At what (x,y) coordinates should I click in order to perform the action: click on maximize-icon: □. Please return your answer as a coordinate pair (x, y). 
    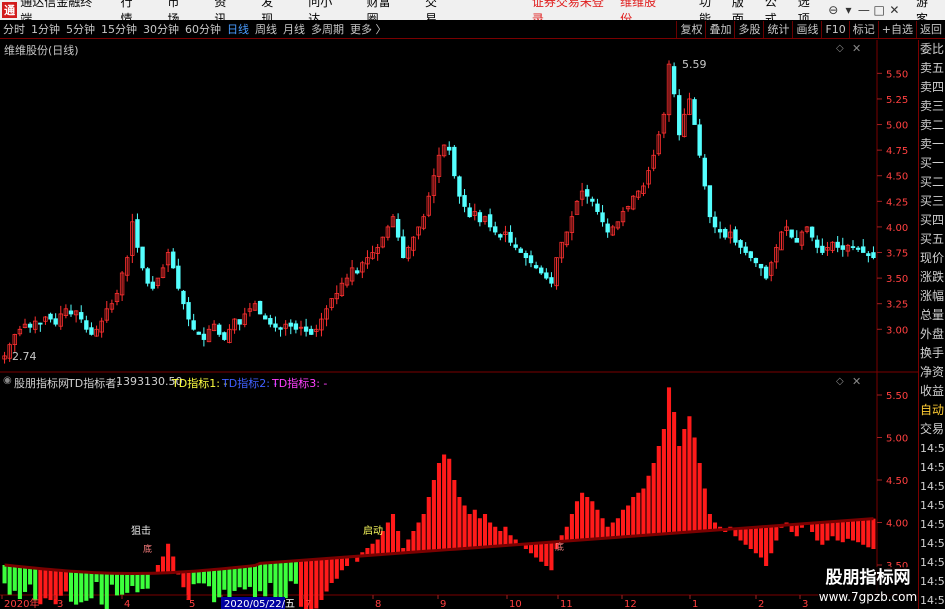
    Looking at the image, I should click on (878, 10).